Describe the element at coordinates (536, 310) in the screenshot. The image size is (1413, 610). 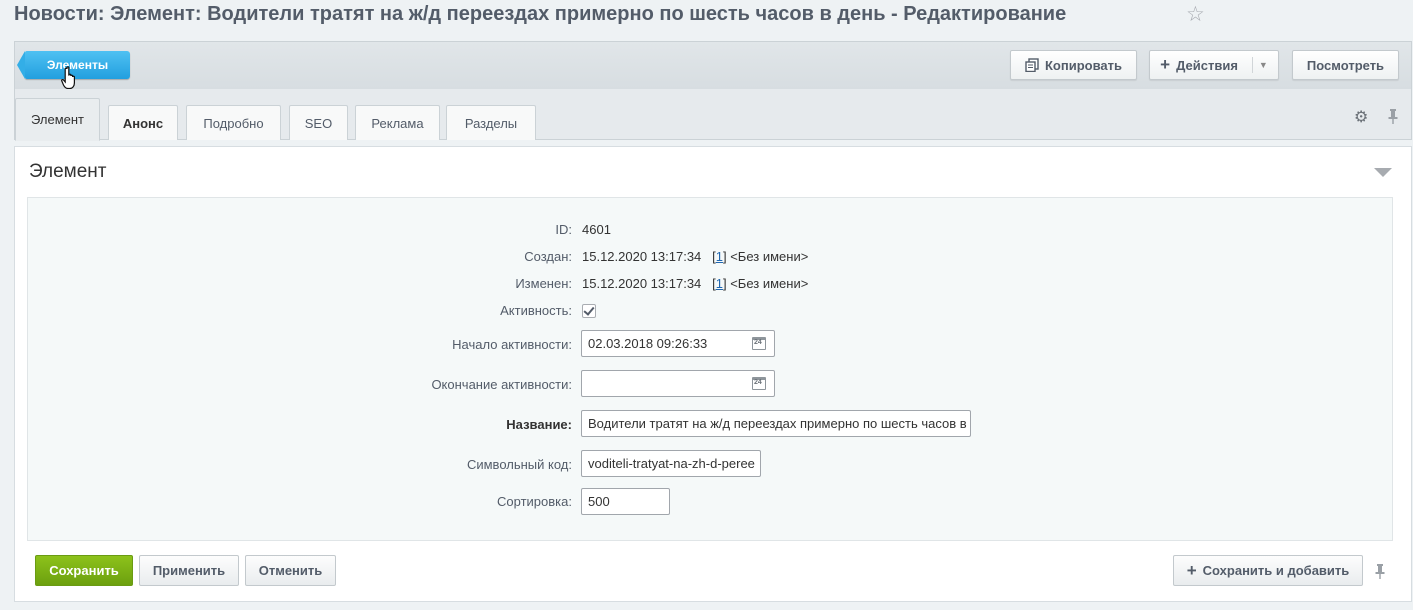
I see `active-label: Активность:` at that location.